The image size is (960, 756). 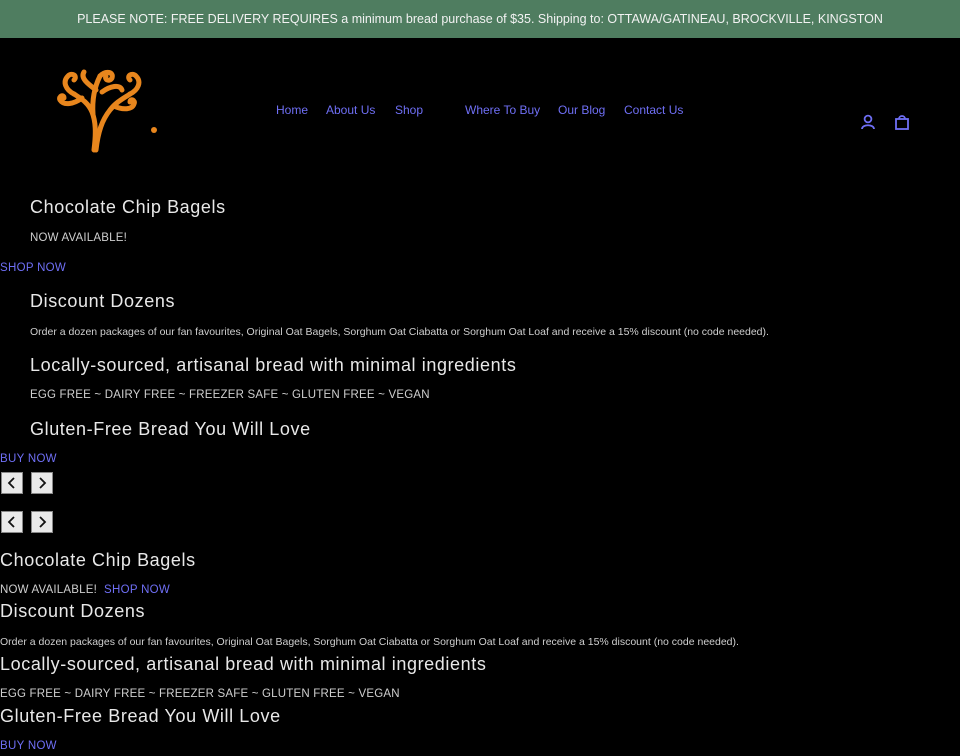 I want to click on nav-home: Home, so click(x=292, y=110).